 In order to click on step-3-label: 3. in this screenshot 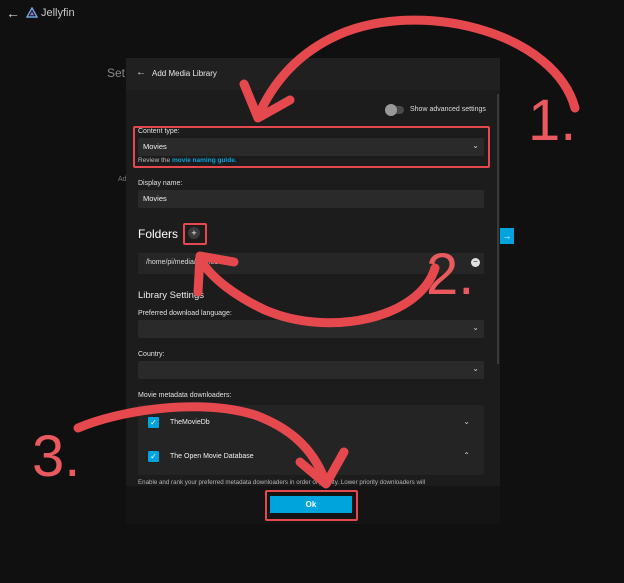, I will do `click(56, 456)`.